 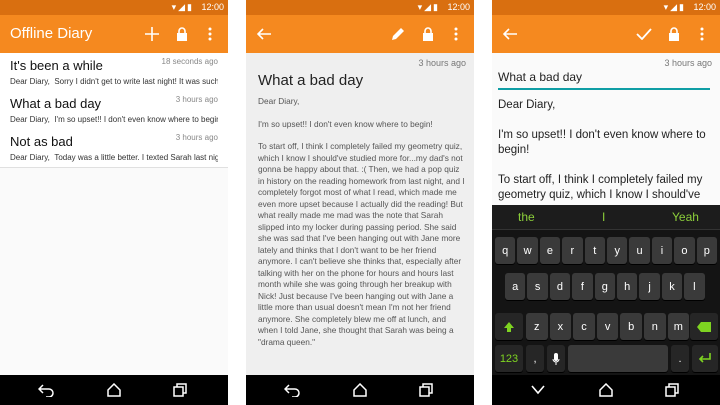 I want to click on entry-title: Not as bad, so click(x=41, y=141).